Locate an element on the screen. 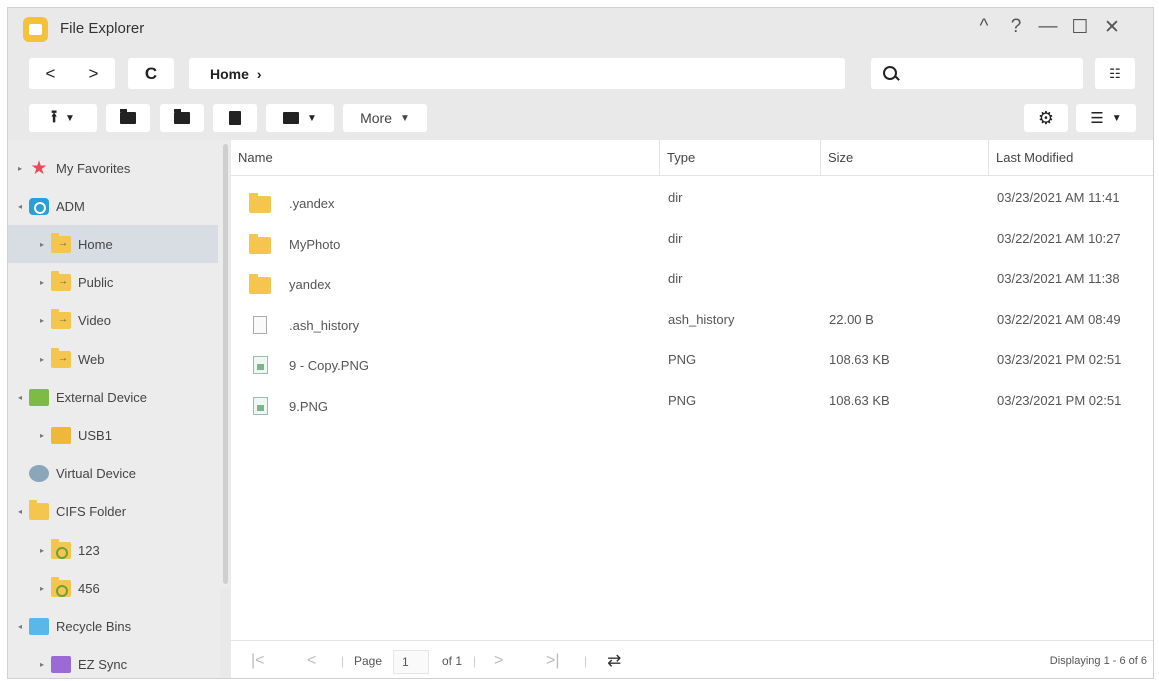 This screenshot has width=1159, height=681. forward-button: > is located at coordinates (94, 74).